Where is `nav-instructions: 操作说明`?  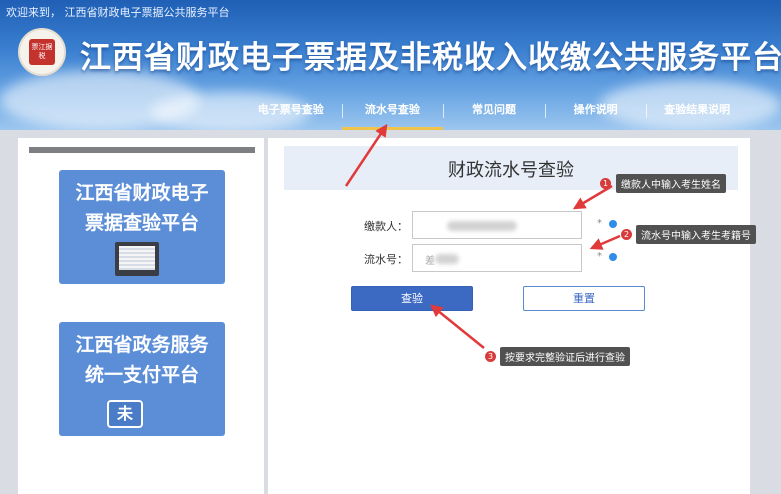 nav-instructions: 操作说明 is located at coordinates (595, 112).